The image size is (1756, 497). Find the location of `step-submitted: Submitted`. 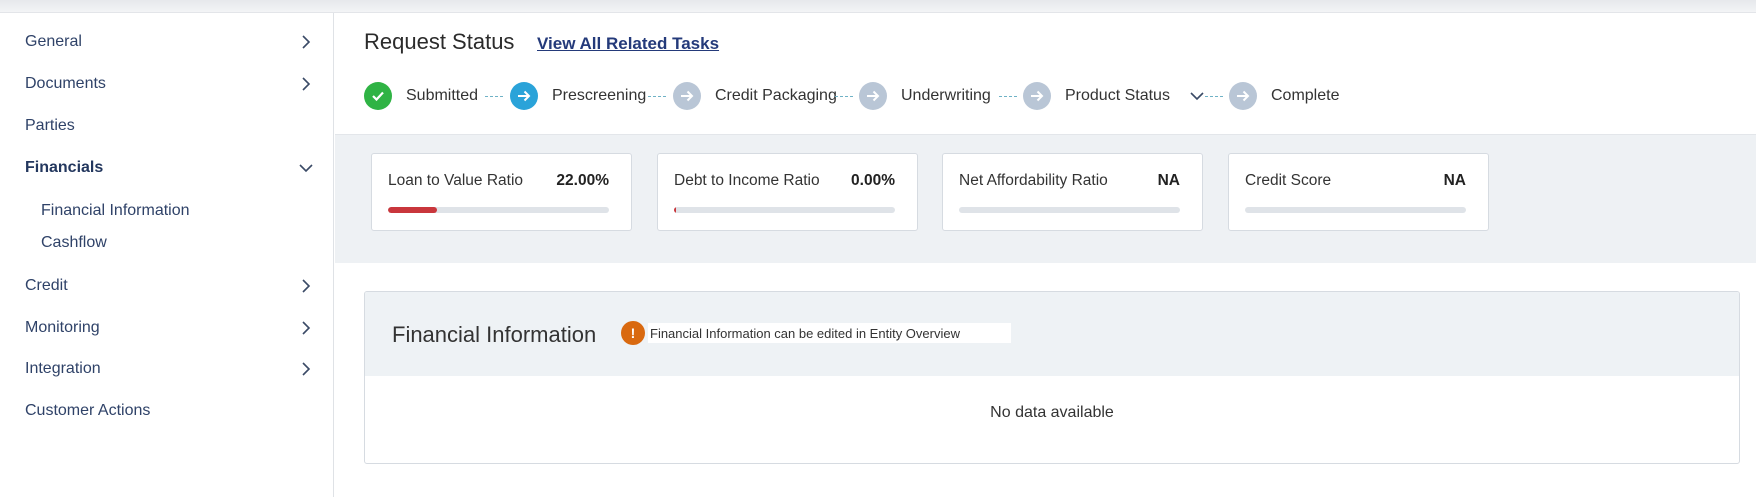

step-submitted: Submitted is located at coordinates (421, 96).